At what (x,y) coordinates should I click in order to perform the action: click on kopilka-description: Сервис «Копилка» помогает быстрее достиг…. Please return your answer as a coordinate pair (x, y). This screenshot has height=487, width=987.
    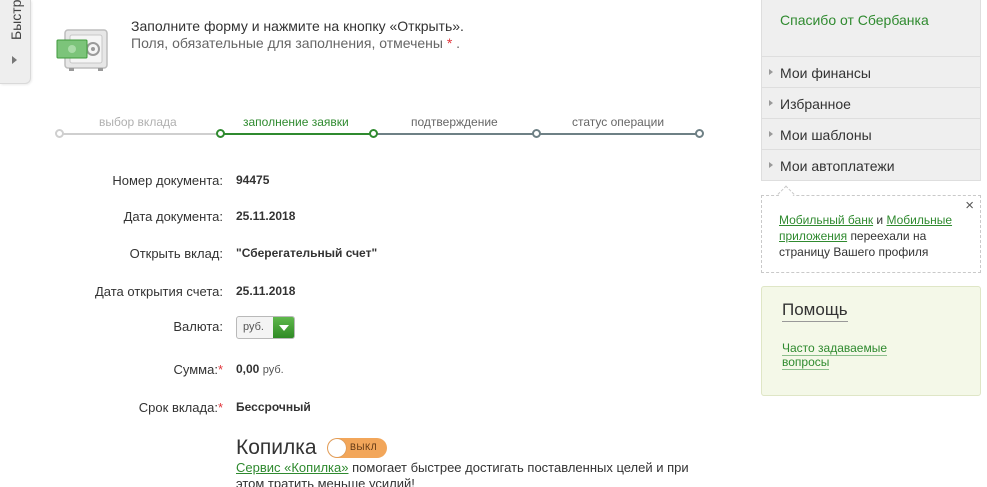
    Looking at the image, I should click on (471, 473).